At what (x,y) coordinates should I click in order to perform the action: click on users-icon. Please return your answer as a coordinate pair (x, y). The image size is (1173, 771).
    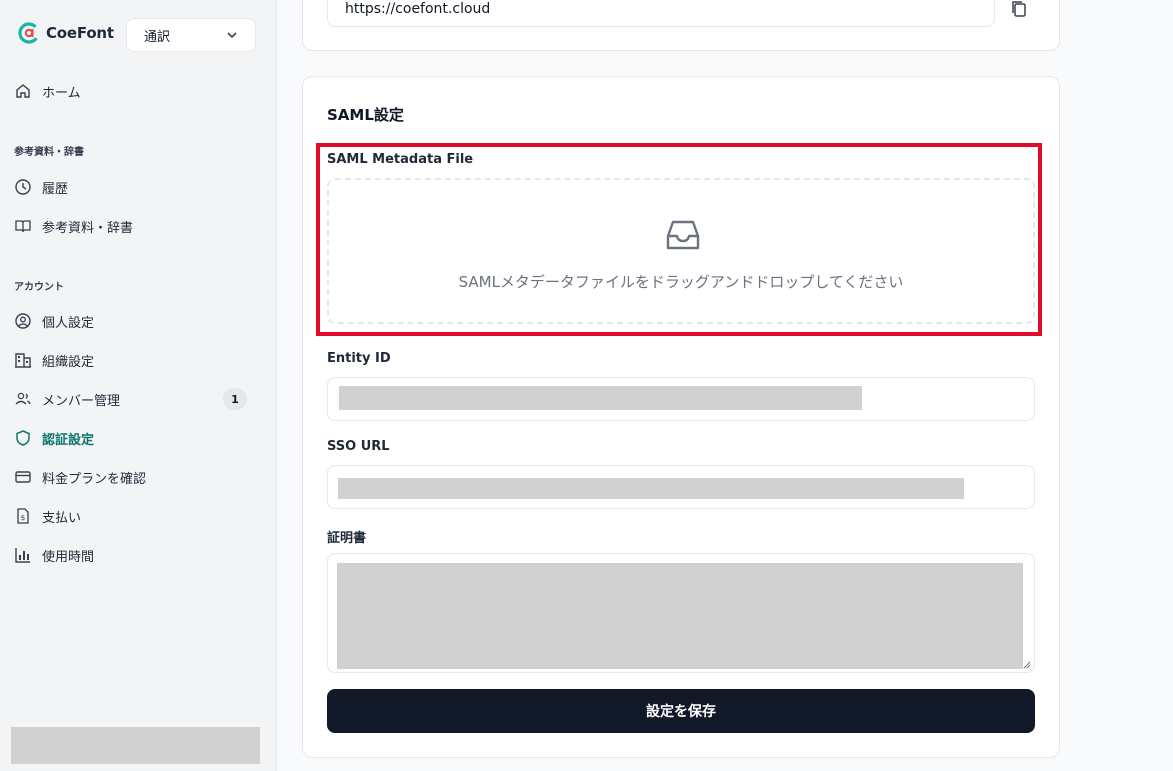
    Looking at the image, I should click on (23, 398).